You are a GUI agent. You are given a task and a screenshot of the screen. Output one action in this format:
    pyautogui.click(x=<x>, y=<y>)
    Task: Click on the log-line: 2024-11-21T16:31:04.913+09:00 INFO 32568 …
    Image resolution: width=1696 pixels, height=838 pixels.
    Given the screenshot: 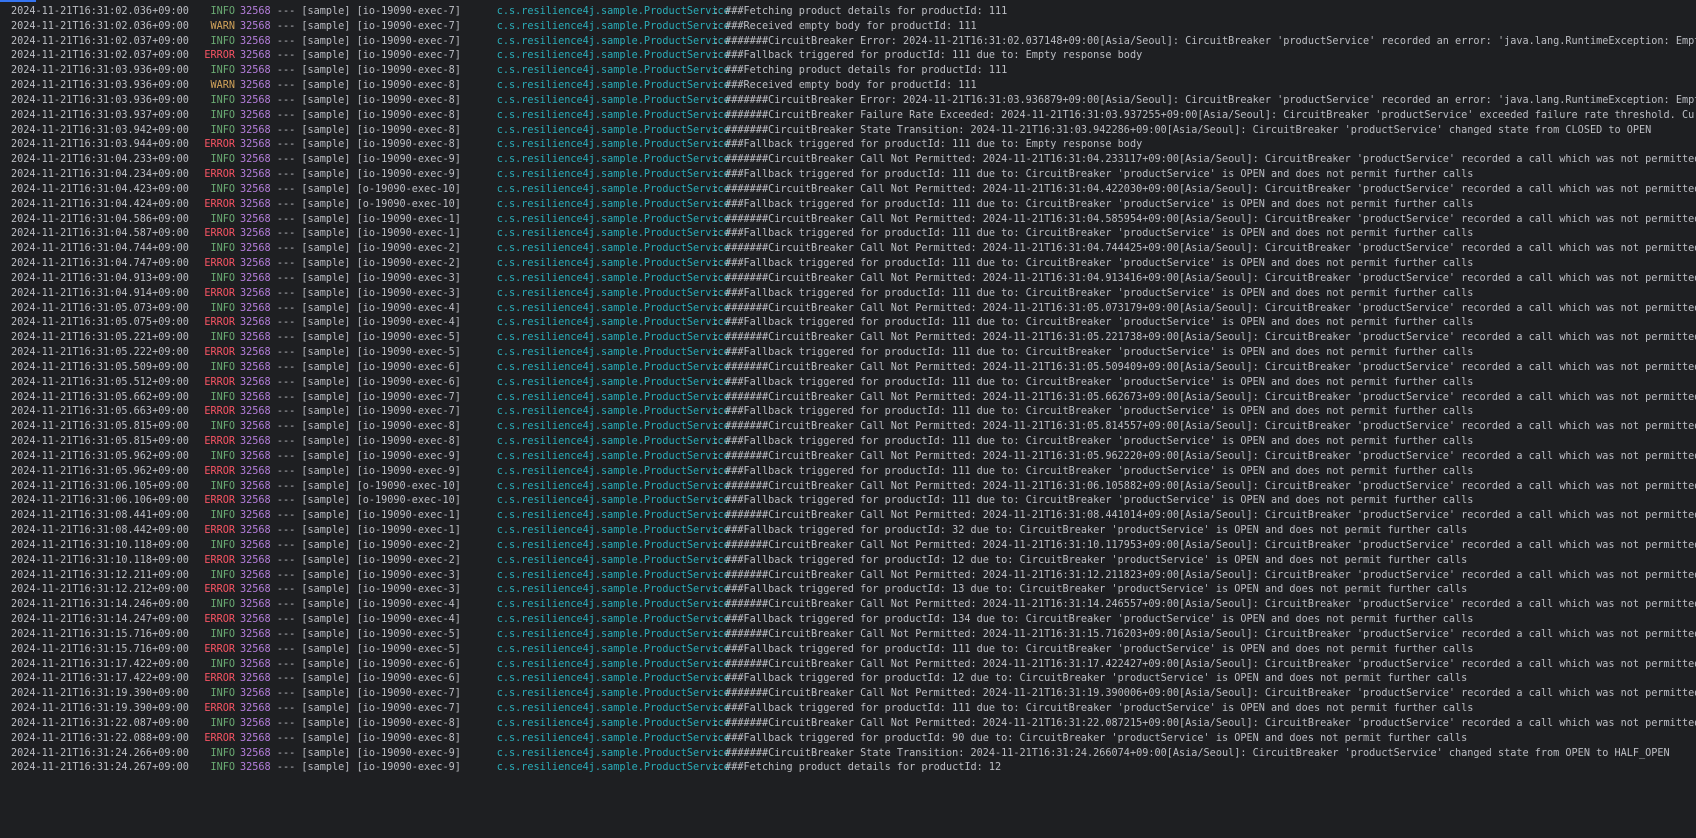 What is the action you would take?
    pyautogui.click(x=853, y=279)
    